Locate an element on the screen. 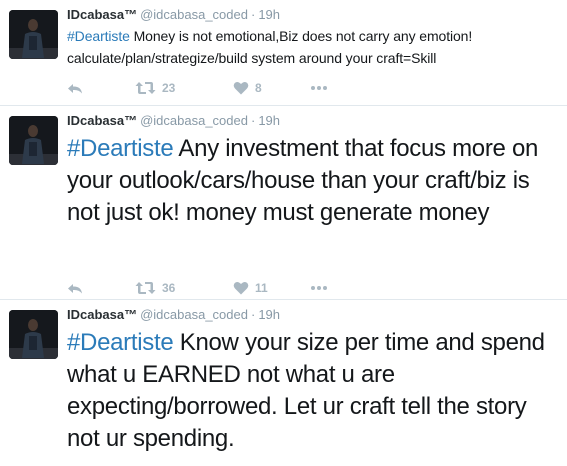 This screenshot has width=567, height=466. retweet-count: 23 is located at coordinates (169, 88).